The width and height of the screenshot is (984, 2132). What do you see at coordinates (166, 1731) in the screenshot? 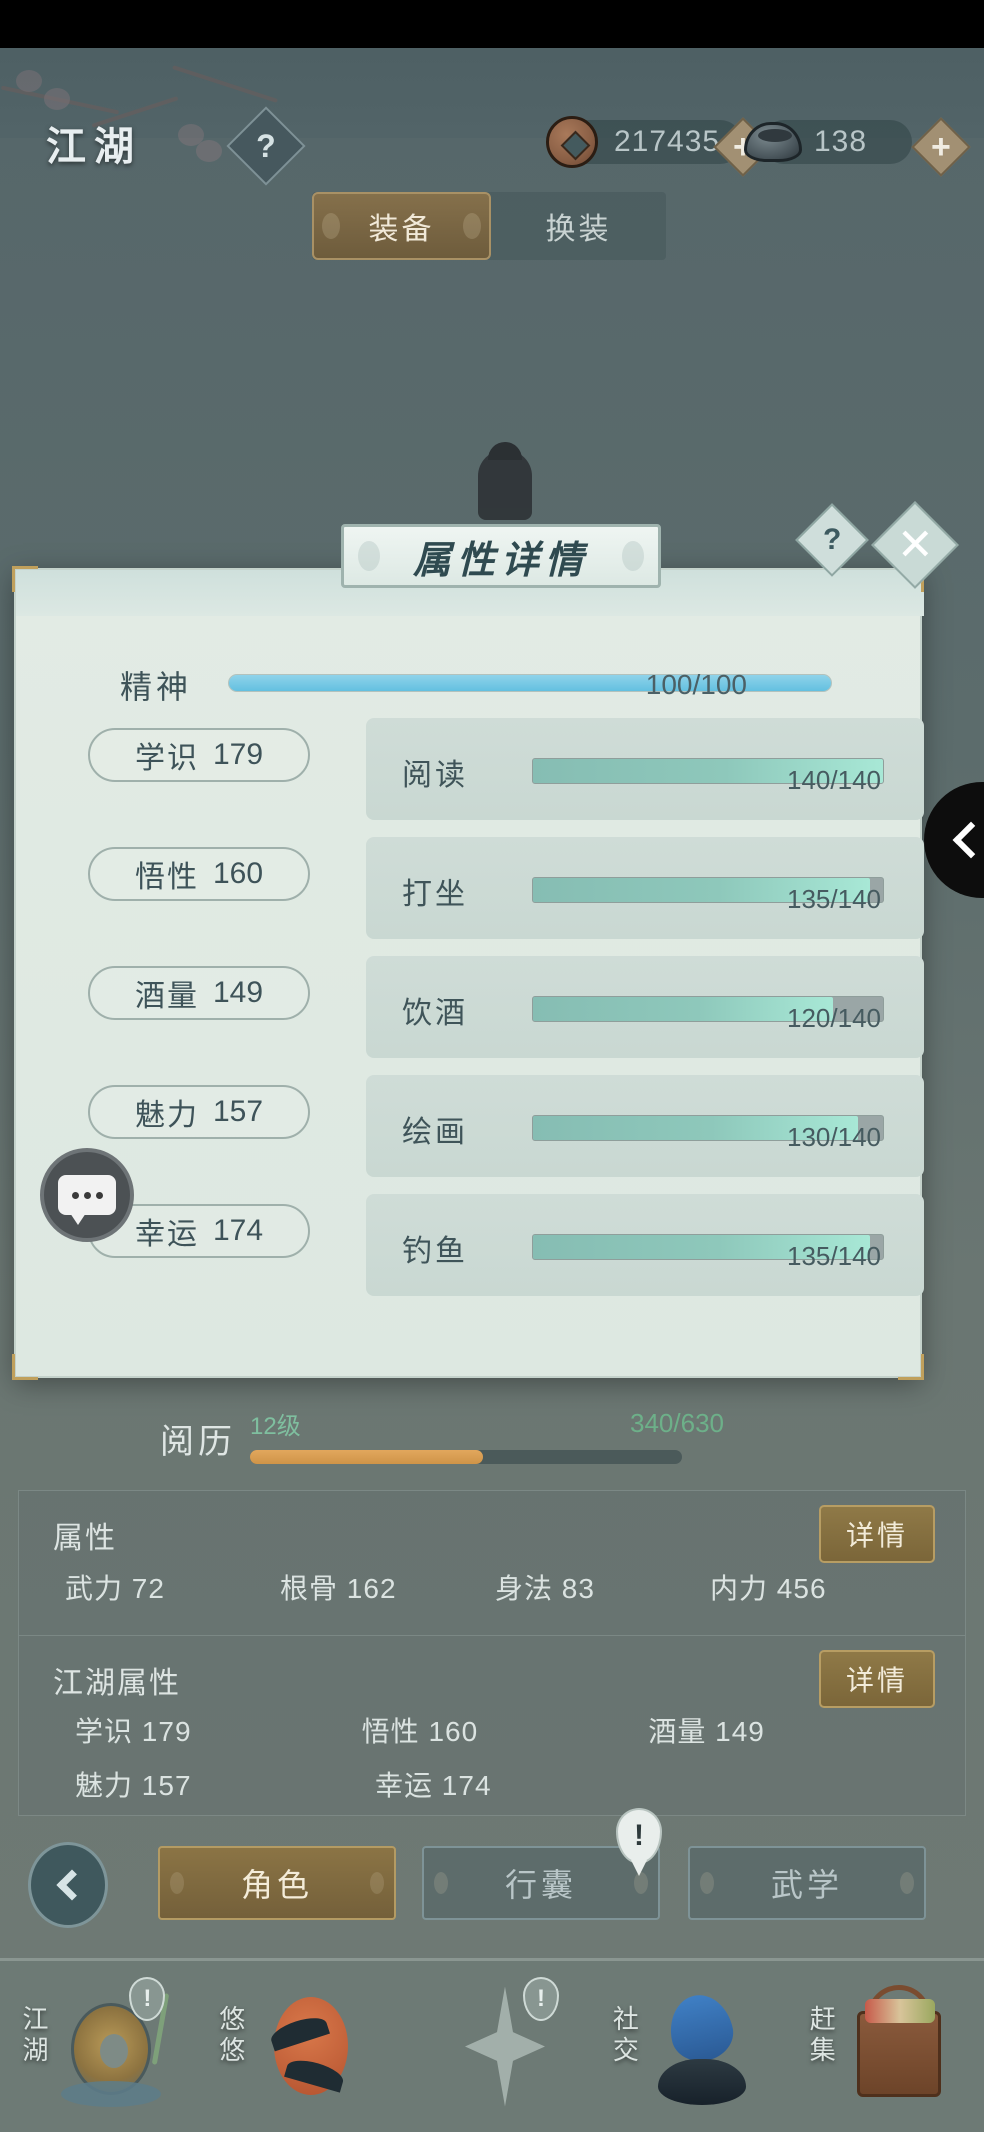
I see `jianghu-value: 179` at bounding box center [166, 1731].